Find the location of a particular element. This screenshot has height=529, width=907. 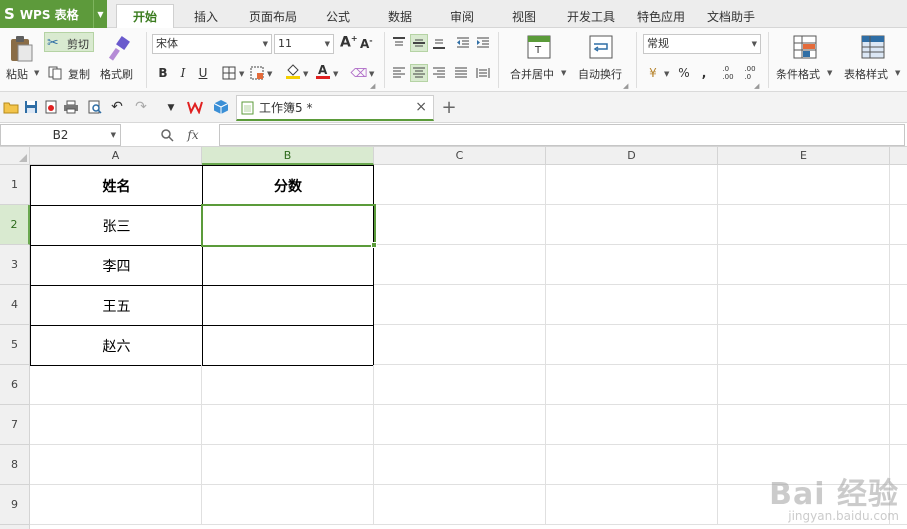

align-right-icon is located at coordinates (439, 73).